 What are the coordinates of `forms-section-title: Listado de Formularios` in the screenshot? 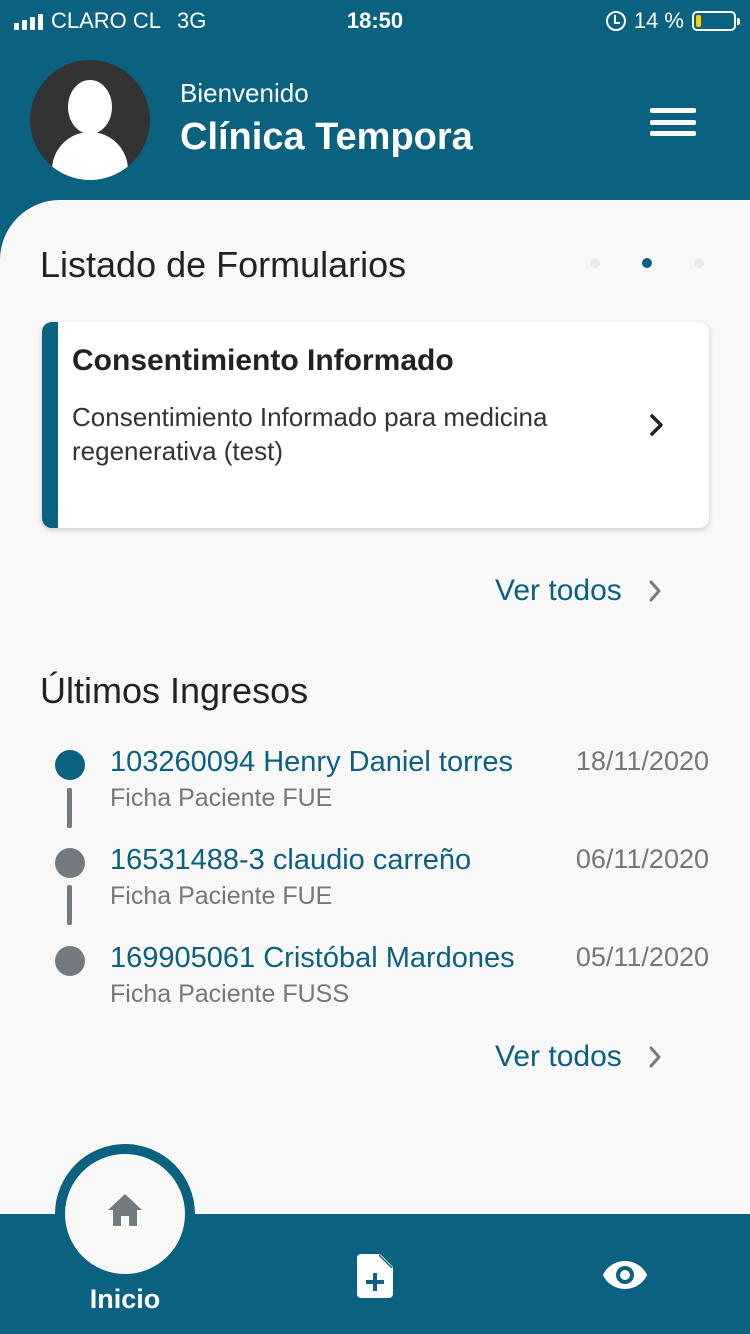 It's located at (223, 264).